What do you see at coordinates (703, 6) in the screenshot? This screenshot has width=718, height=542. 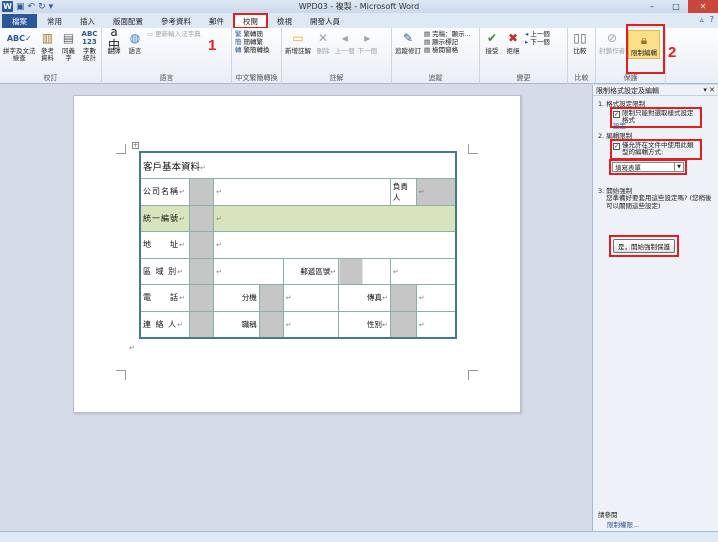 I see `close-button: ✕` at bounding box center [703, 6].